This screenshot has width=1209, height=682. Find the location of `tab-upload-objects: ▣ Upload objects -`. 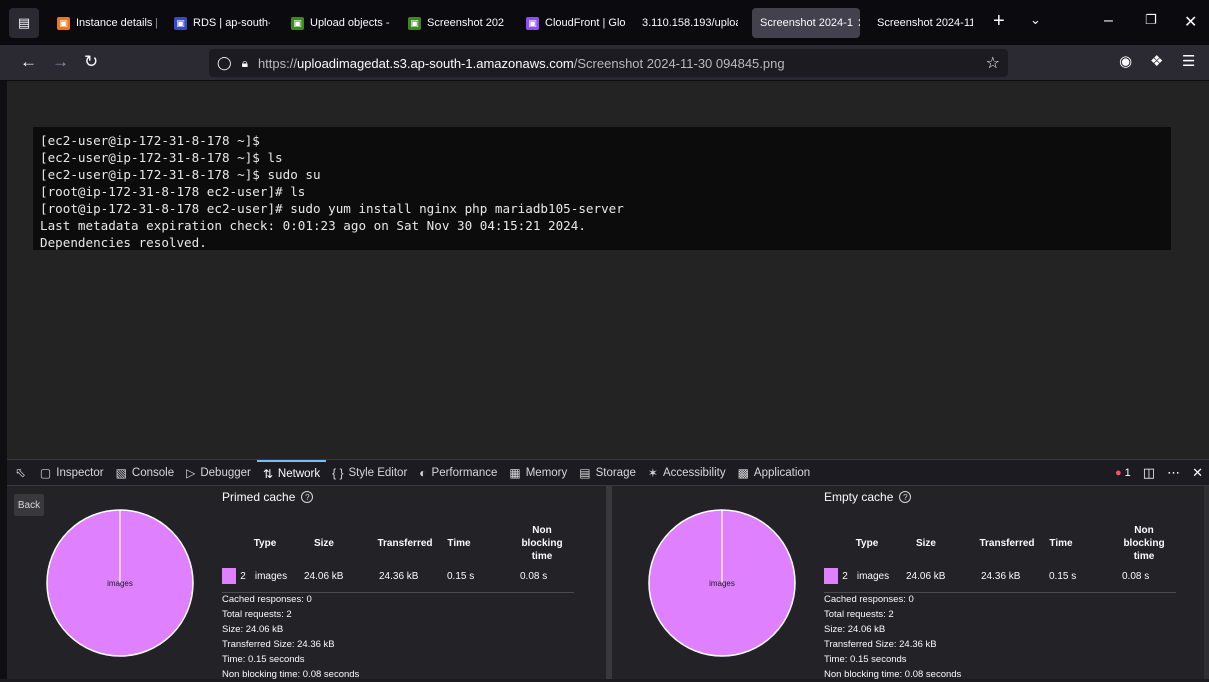

tab-upload-objects: ▣ Upload objects - is located at coordinates (341, 23).